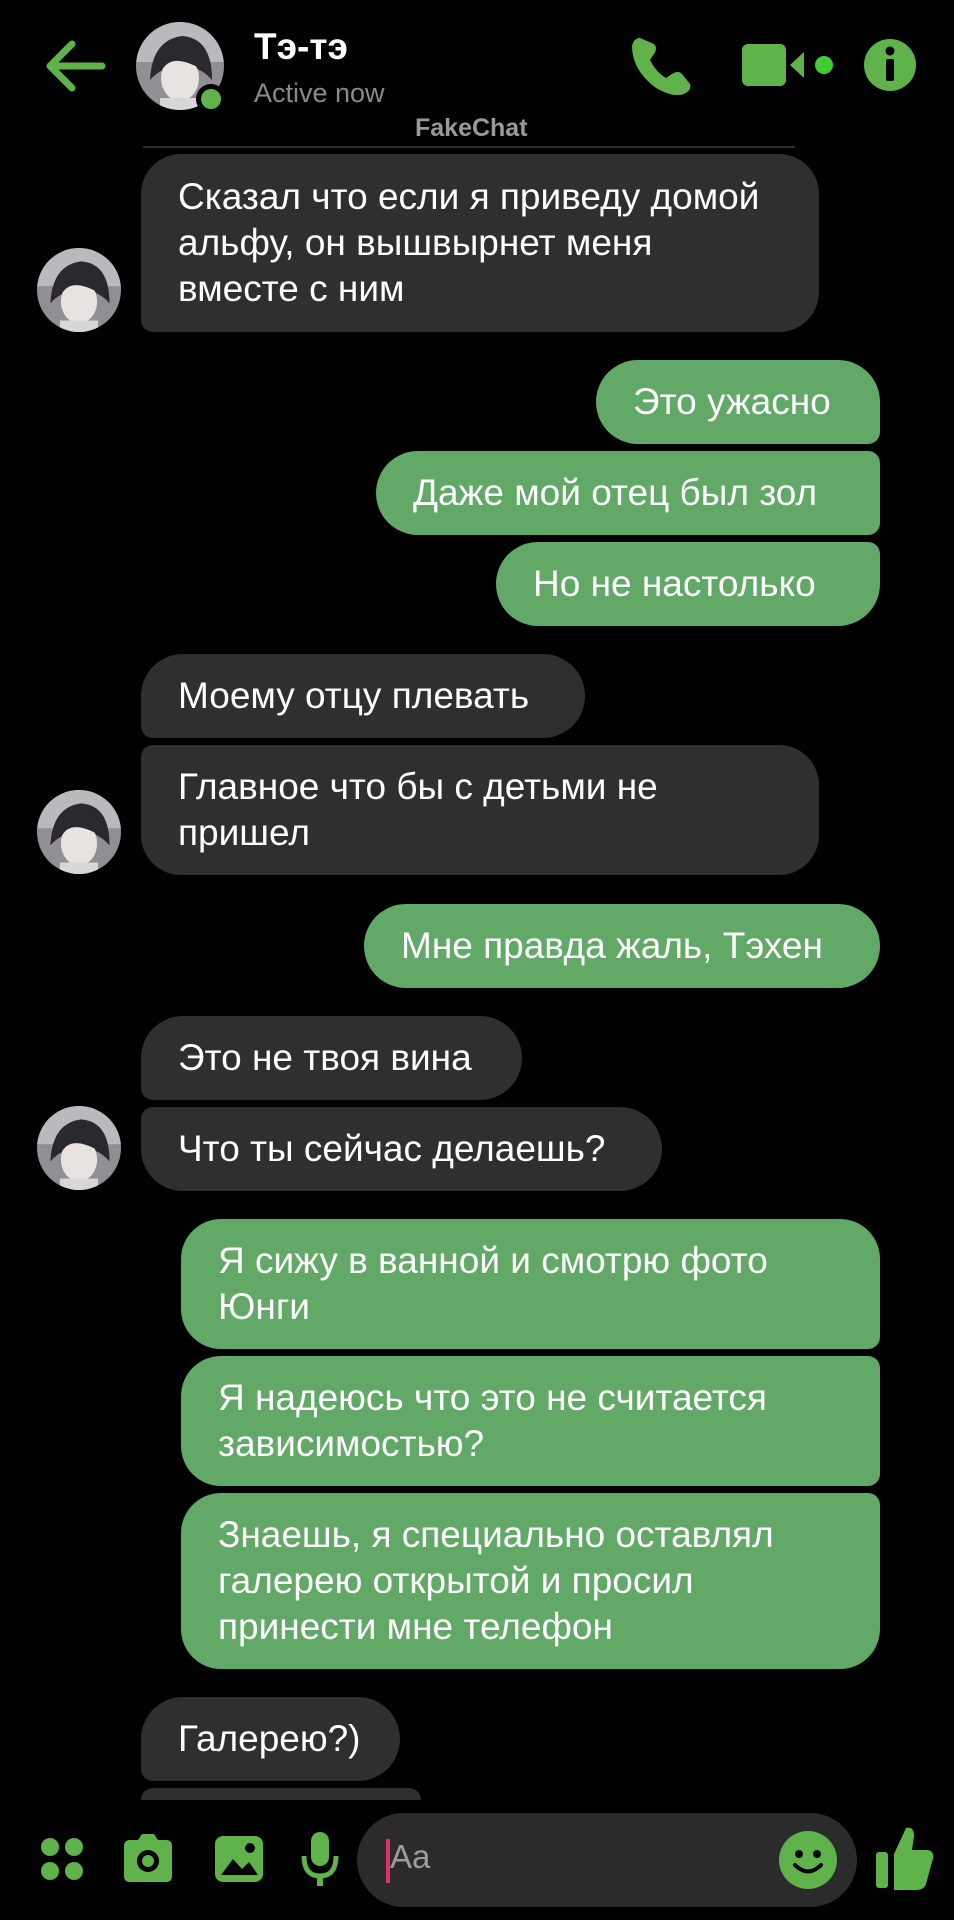  What do you see at coordinates (401, 1149) in the screenshot?
I see `incoming-message: Что ты сейчас делаешь?` at bounding box center [401, 1149].